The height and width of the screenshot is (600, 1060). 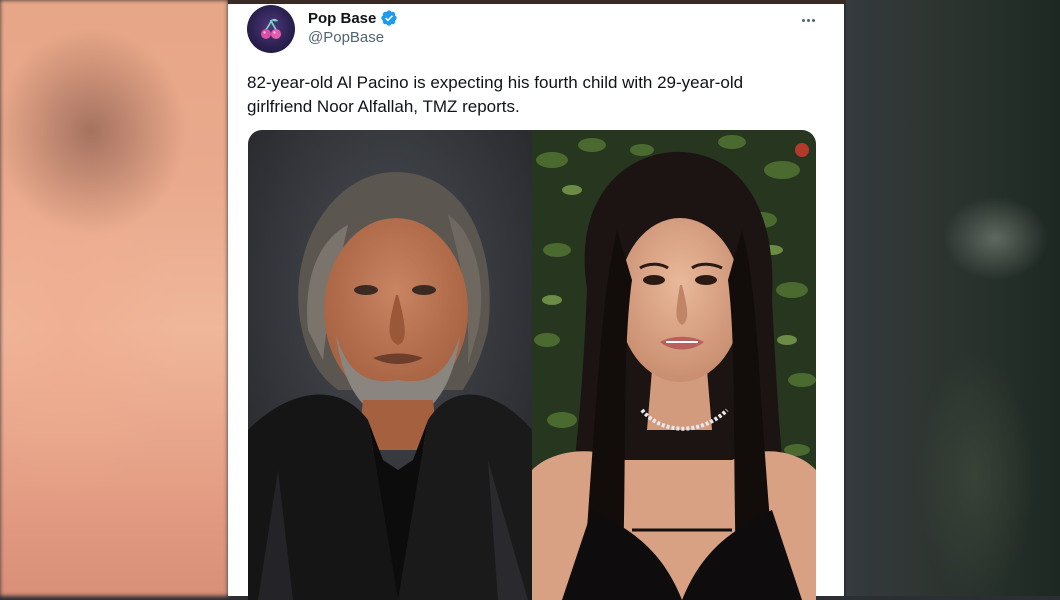 What do you see at coordinates (342, 18) in the screenshot?
I see `display-name: Pop Base` at bounding box center [342, 18].